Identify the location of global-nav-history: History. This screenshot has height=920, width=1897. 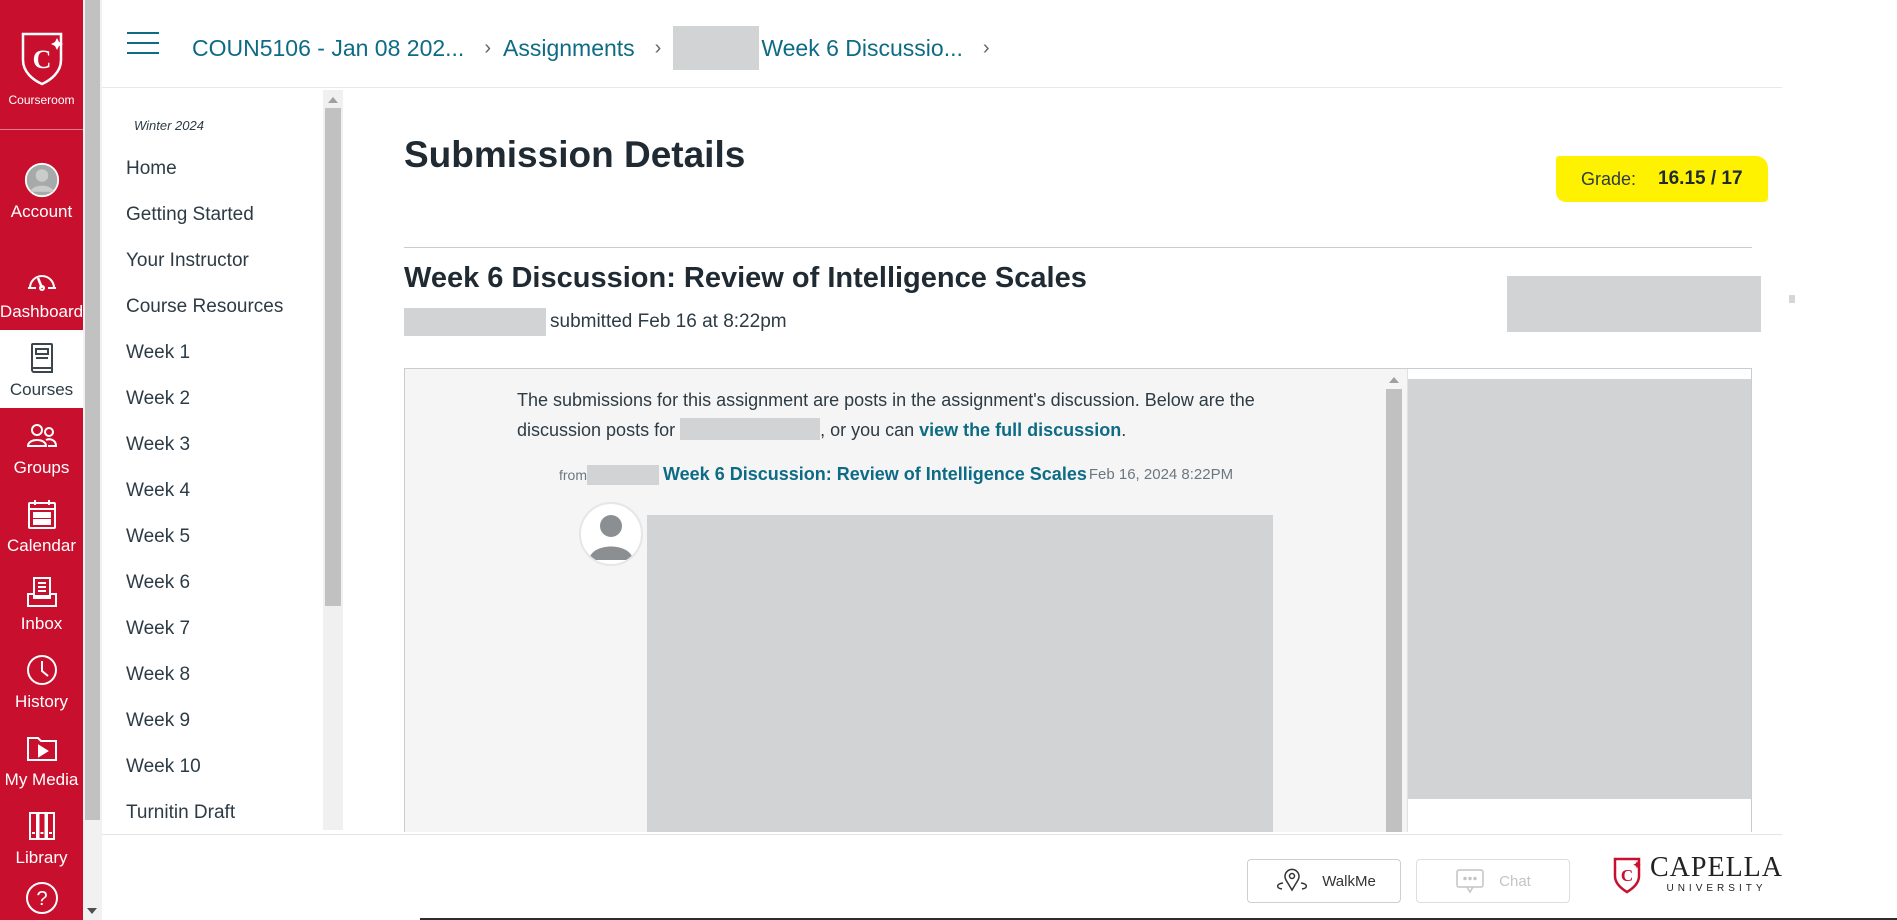
(41, 681).